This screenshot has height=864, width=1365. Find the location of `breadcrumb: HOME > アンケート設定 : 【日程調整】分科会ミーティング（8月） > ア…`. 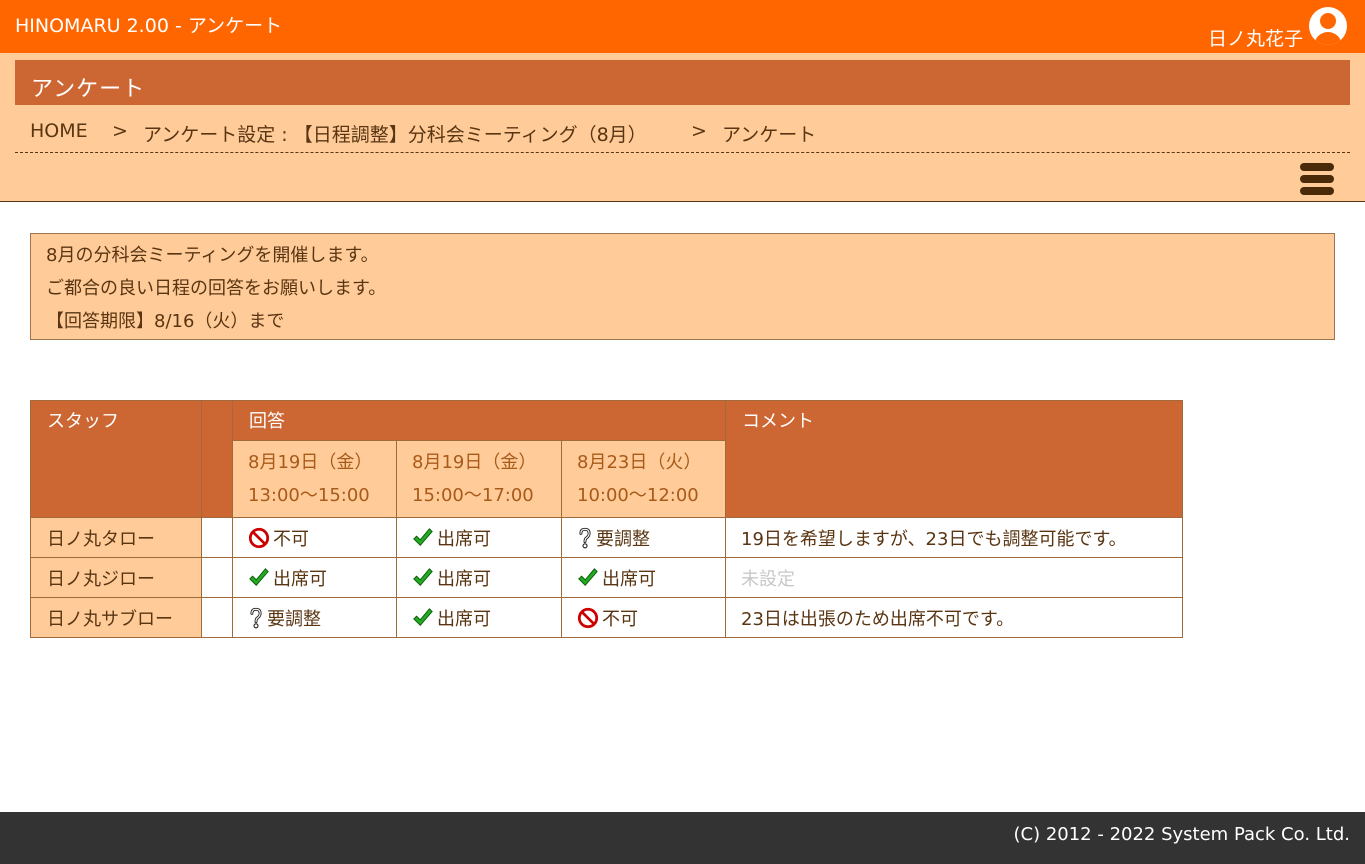

breadcrumb: HOME > アンケート設定 : 【日程調整】分科会ミーティング（8月） > ア… is located at coordinates (682, 133).